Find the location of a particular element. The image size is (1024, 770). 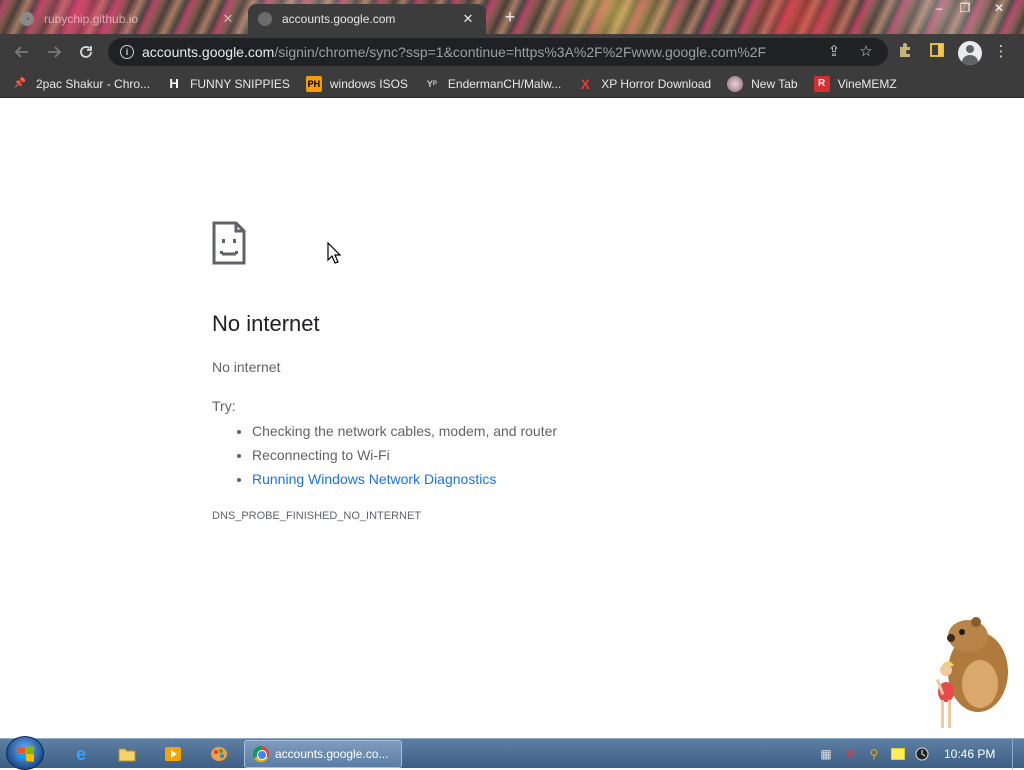

tab-accounts-google: accounts.google.com ✕ is located at coordinates (367, 19).